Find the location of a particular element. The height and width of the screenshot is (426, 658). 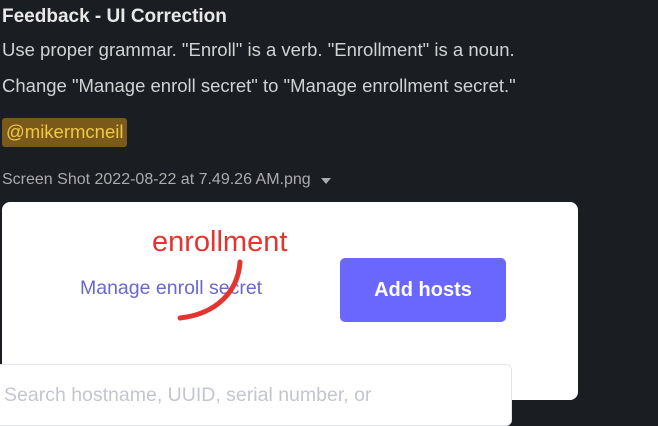

search-placeholder: Search hostname, UUID, serial number, or is located at coordinates (188, 395).